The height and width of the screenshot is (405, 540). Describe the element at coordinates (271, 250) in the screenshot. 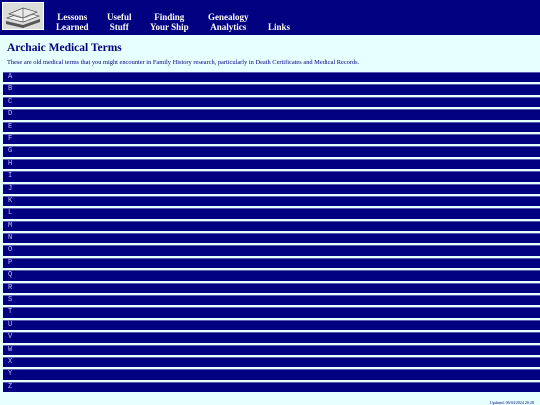

I see `letter-section-o: O` at that location.